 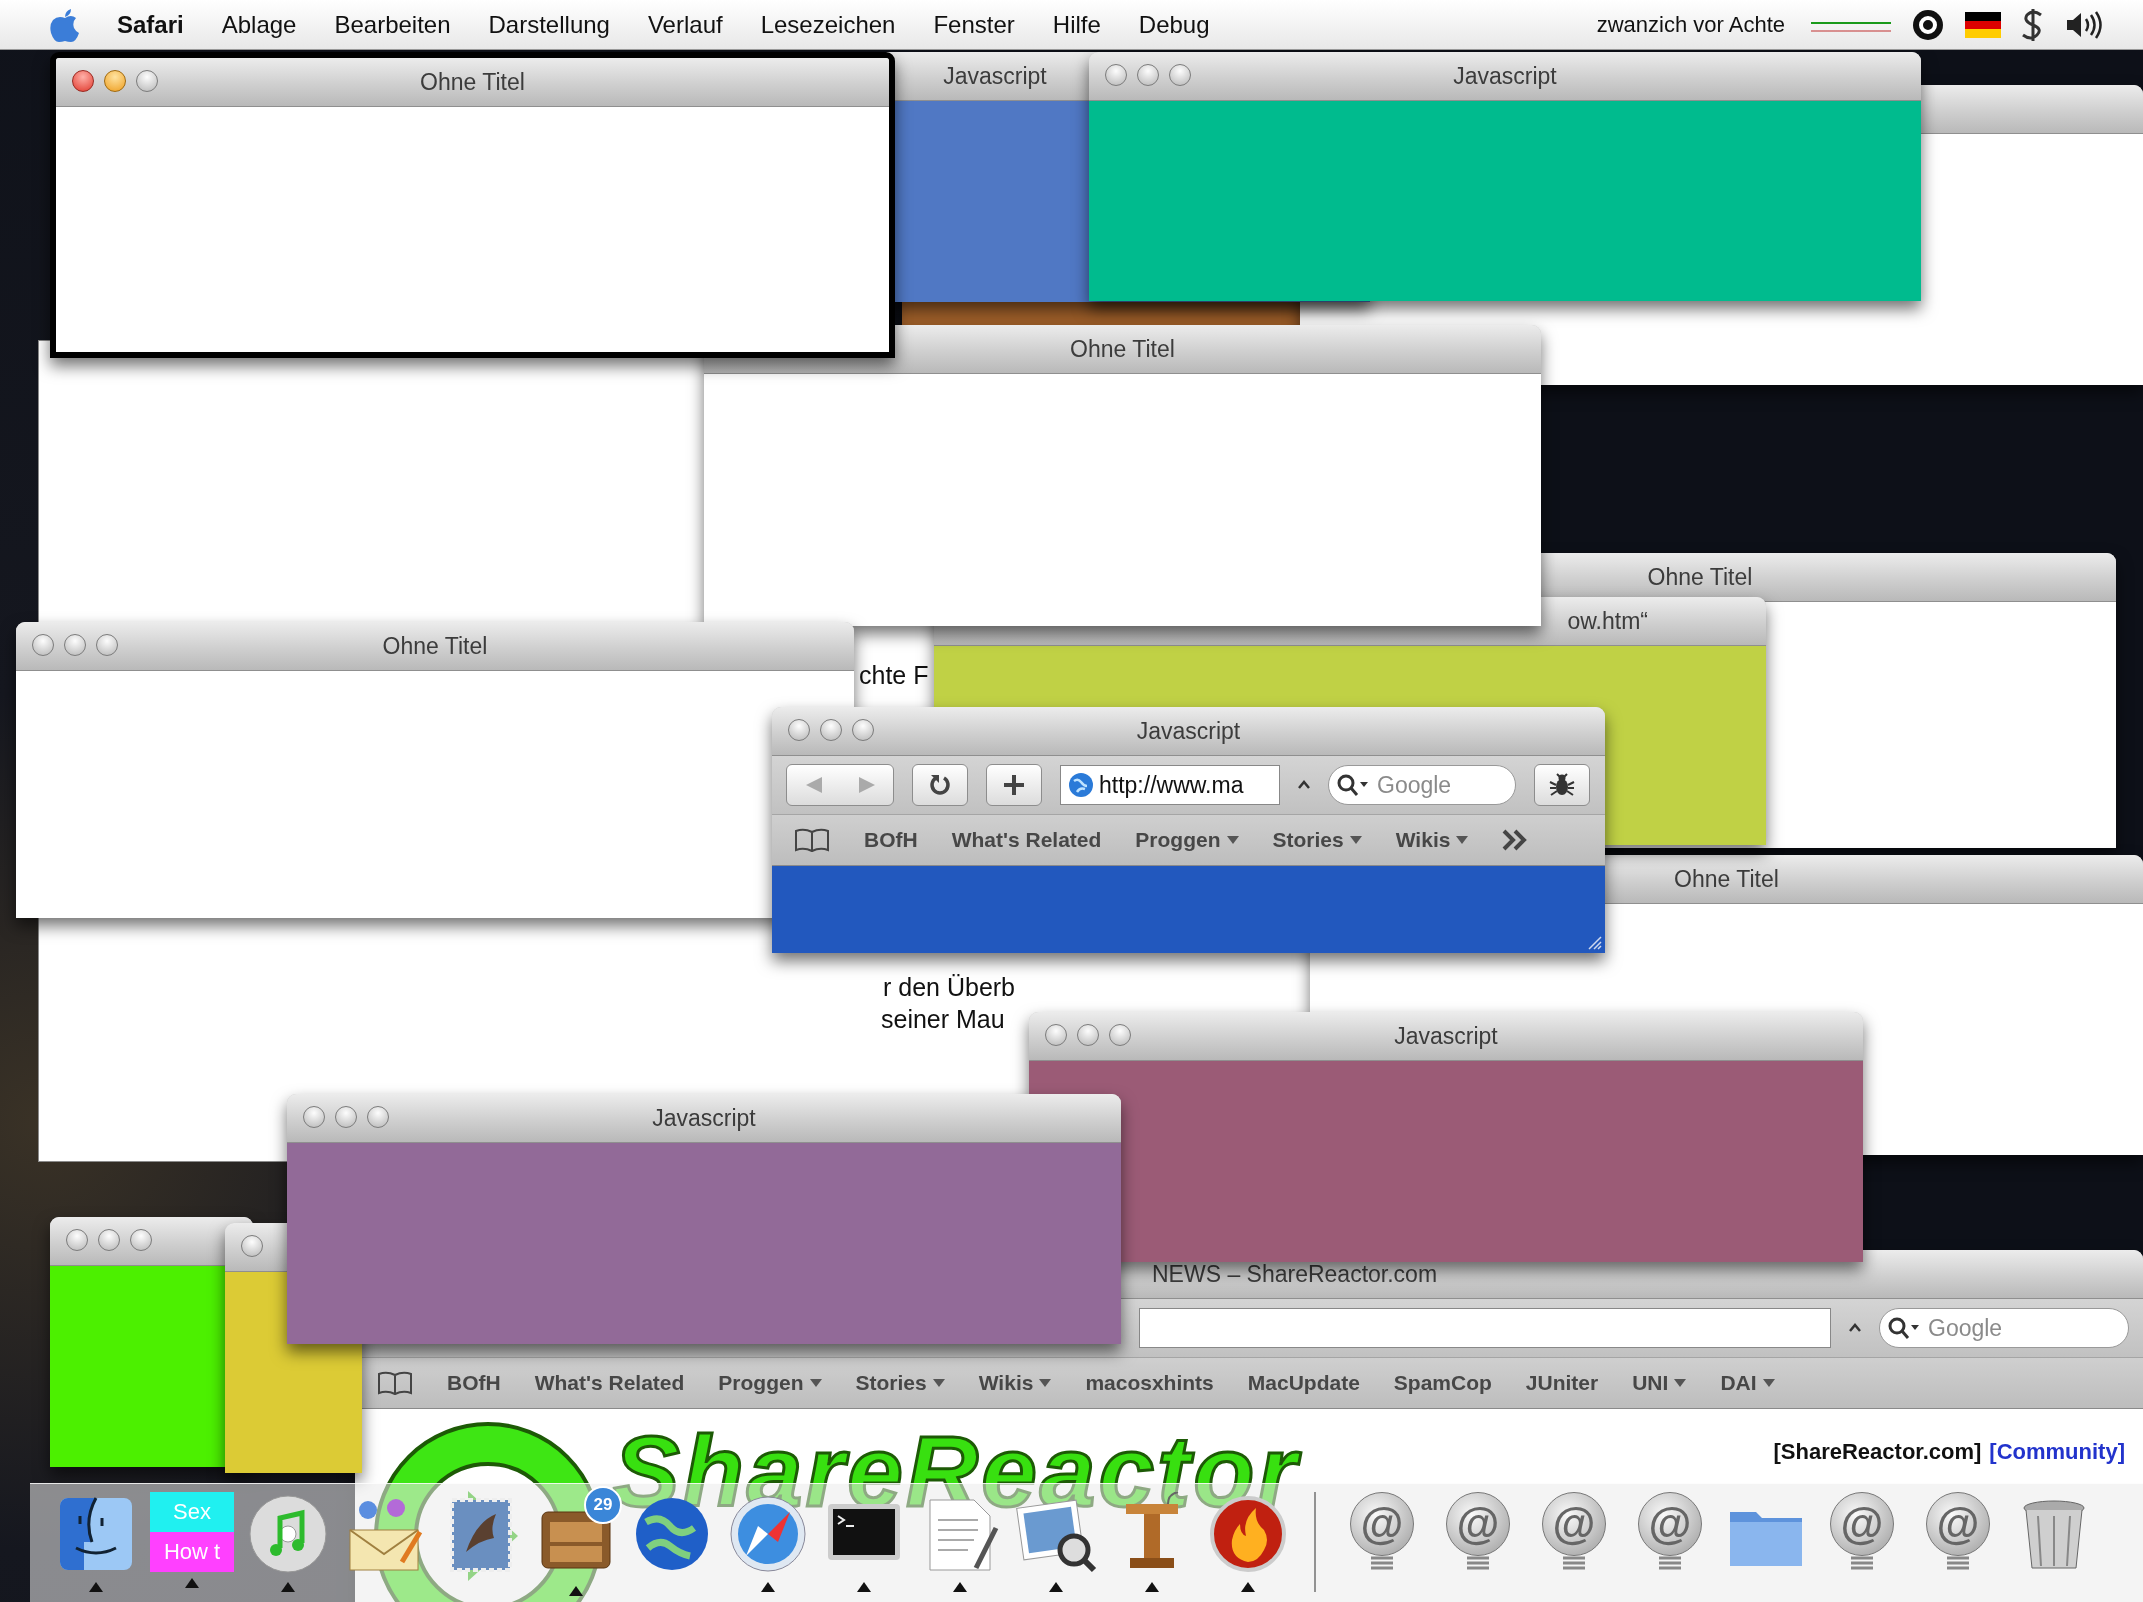 I want to click on bookmark: DAI, so click(x=1747, y=1383).